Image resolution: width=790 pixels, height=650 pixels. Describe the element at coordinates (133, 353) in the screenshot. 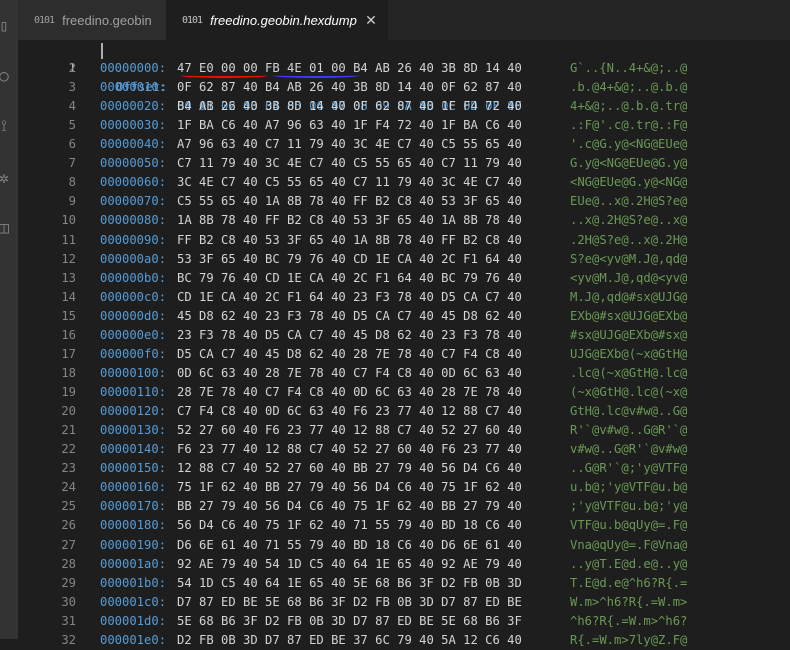

I see `offset-address: 000000f0:` at that location.